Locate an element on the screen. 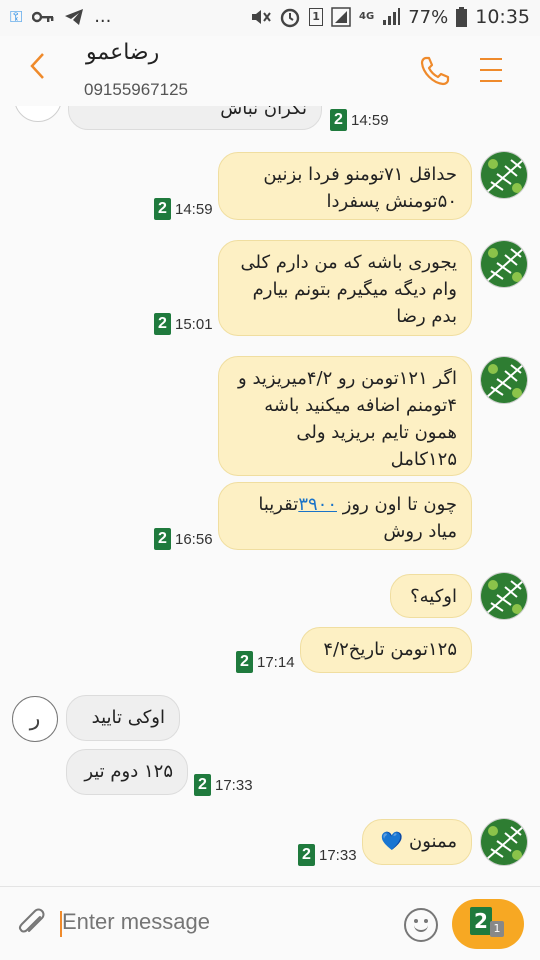 The height and width of the screenshot is (960, 540). clock: 10:35 is located at coordinates (502, 17).